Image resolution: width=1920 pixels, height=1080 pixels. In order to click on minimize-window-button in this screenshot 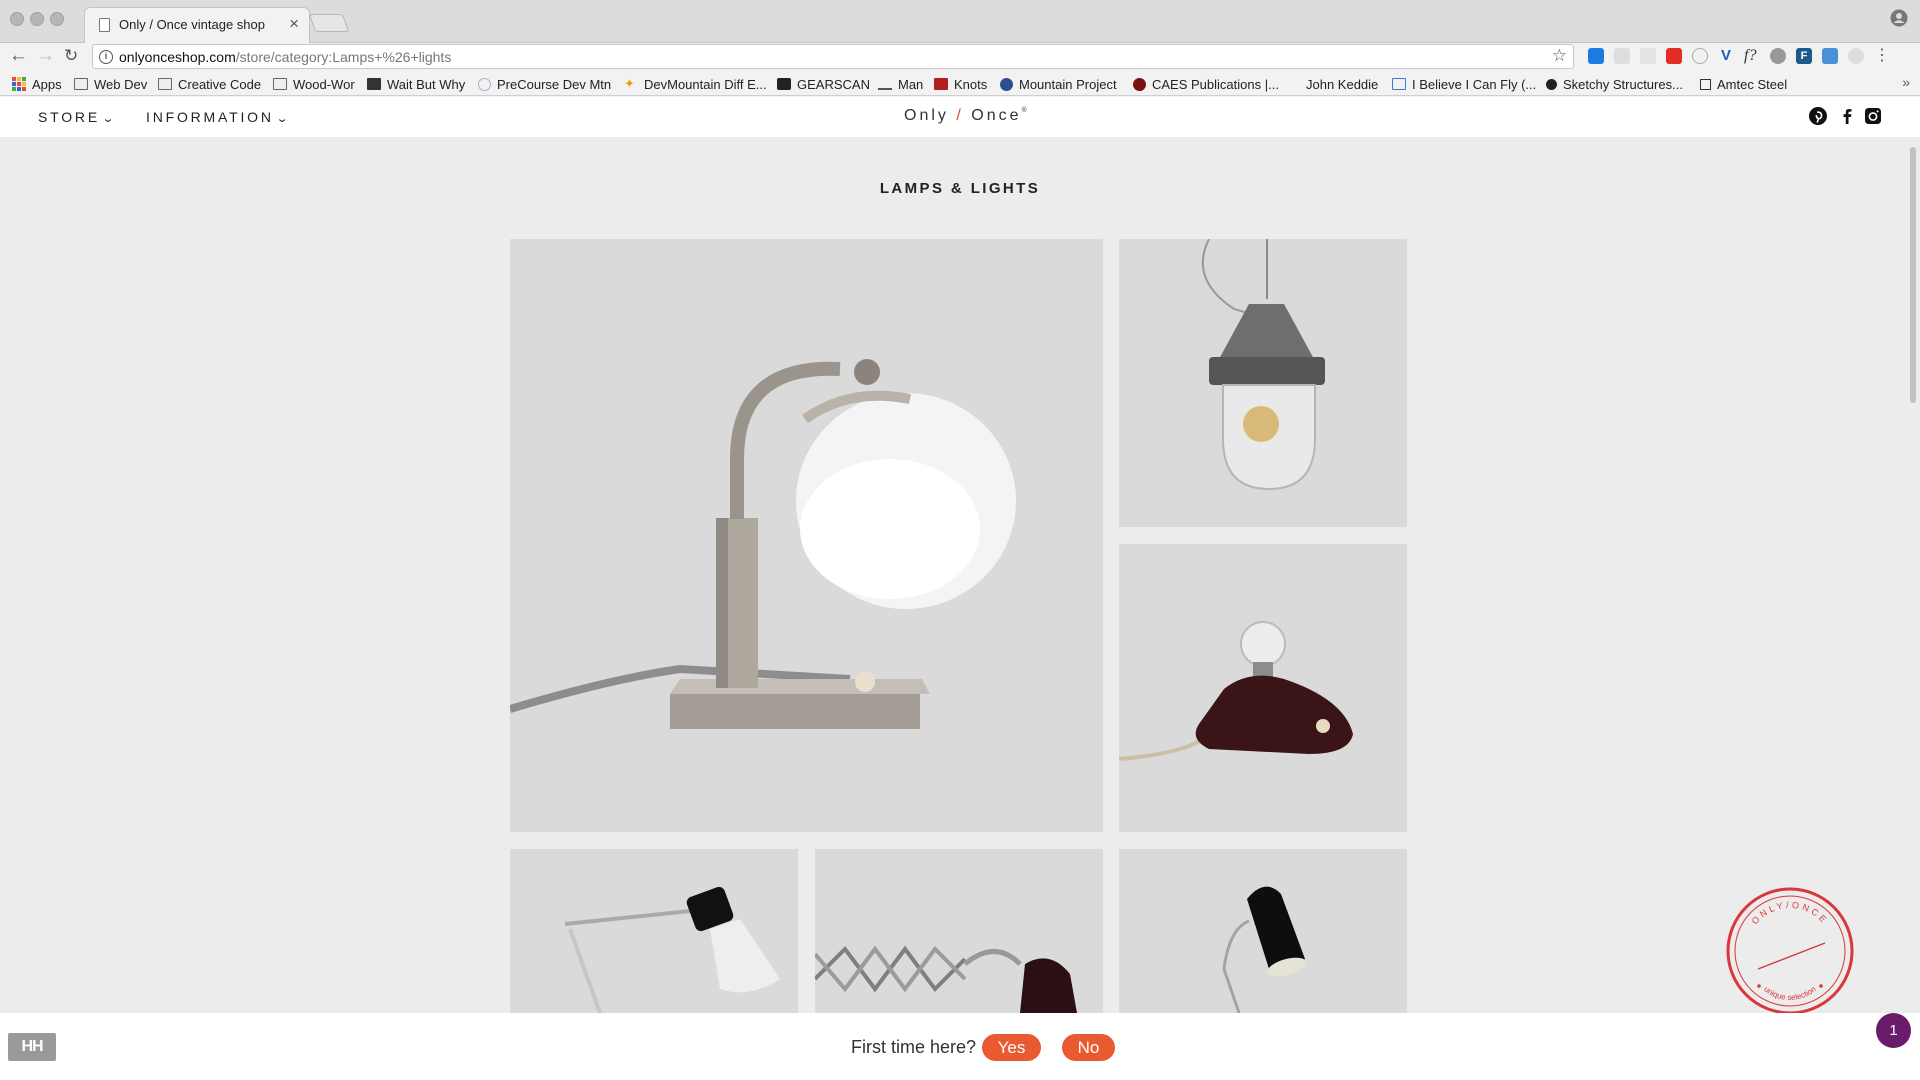, I will do `click(37, 19)`.